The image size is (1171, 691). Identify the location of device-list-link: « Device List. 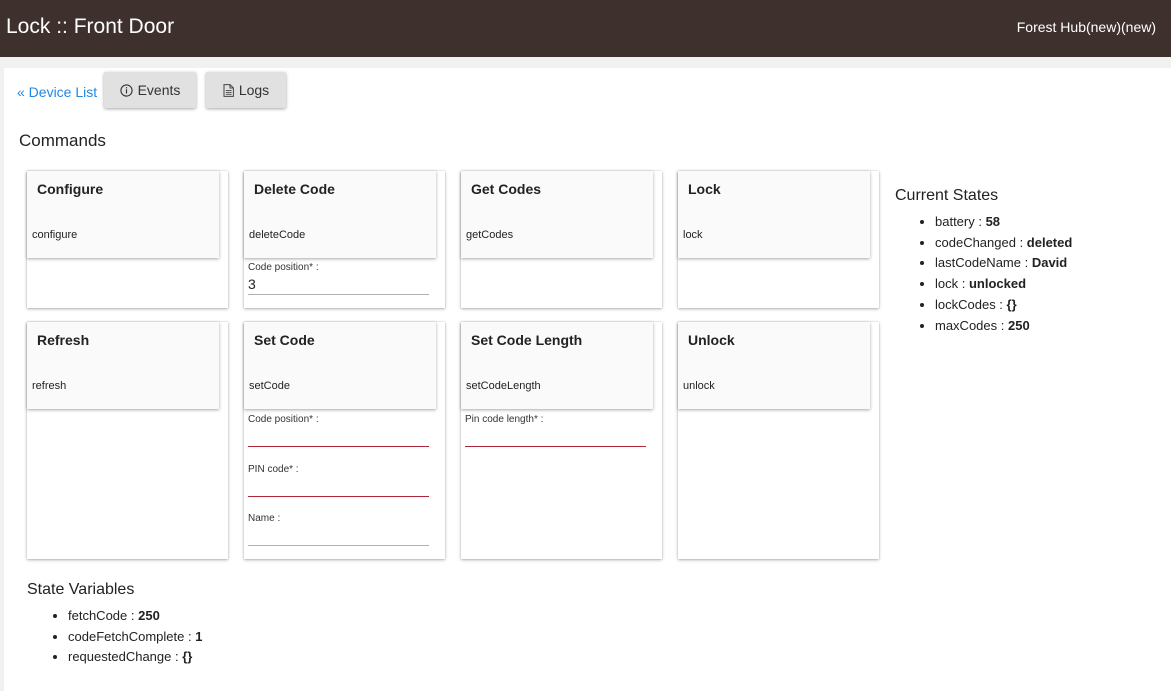
(57, 92).